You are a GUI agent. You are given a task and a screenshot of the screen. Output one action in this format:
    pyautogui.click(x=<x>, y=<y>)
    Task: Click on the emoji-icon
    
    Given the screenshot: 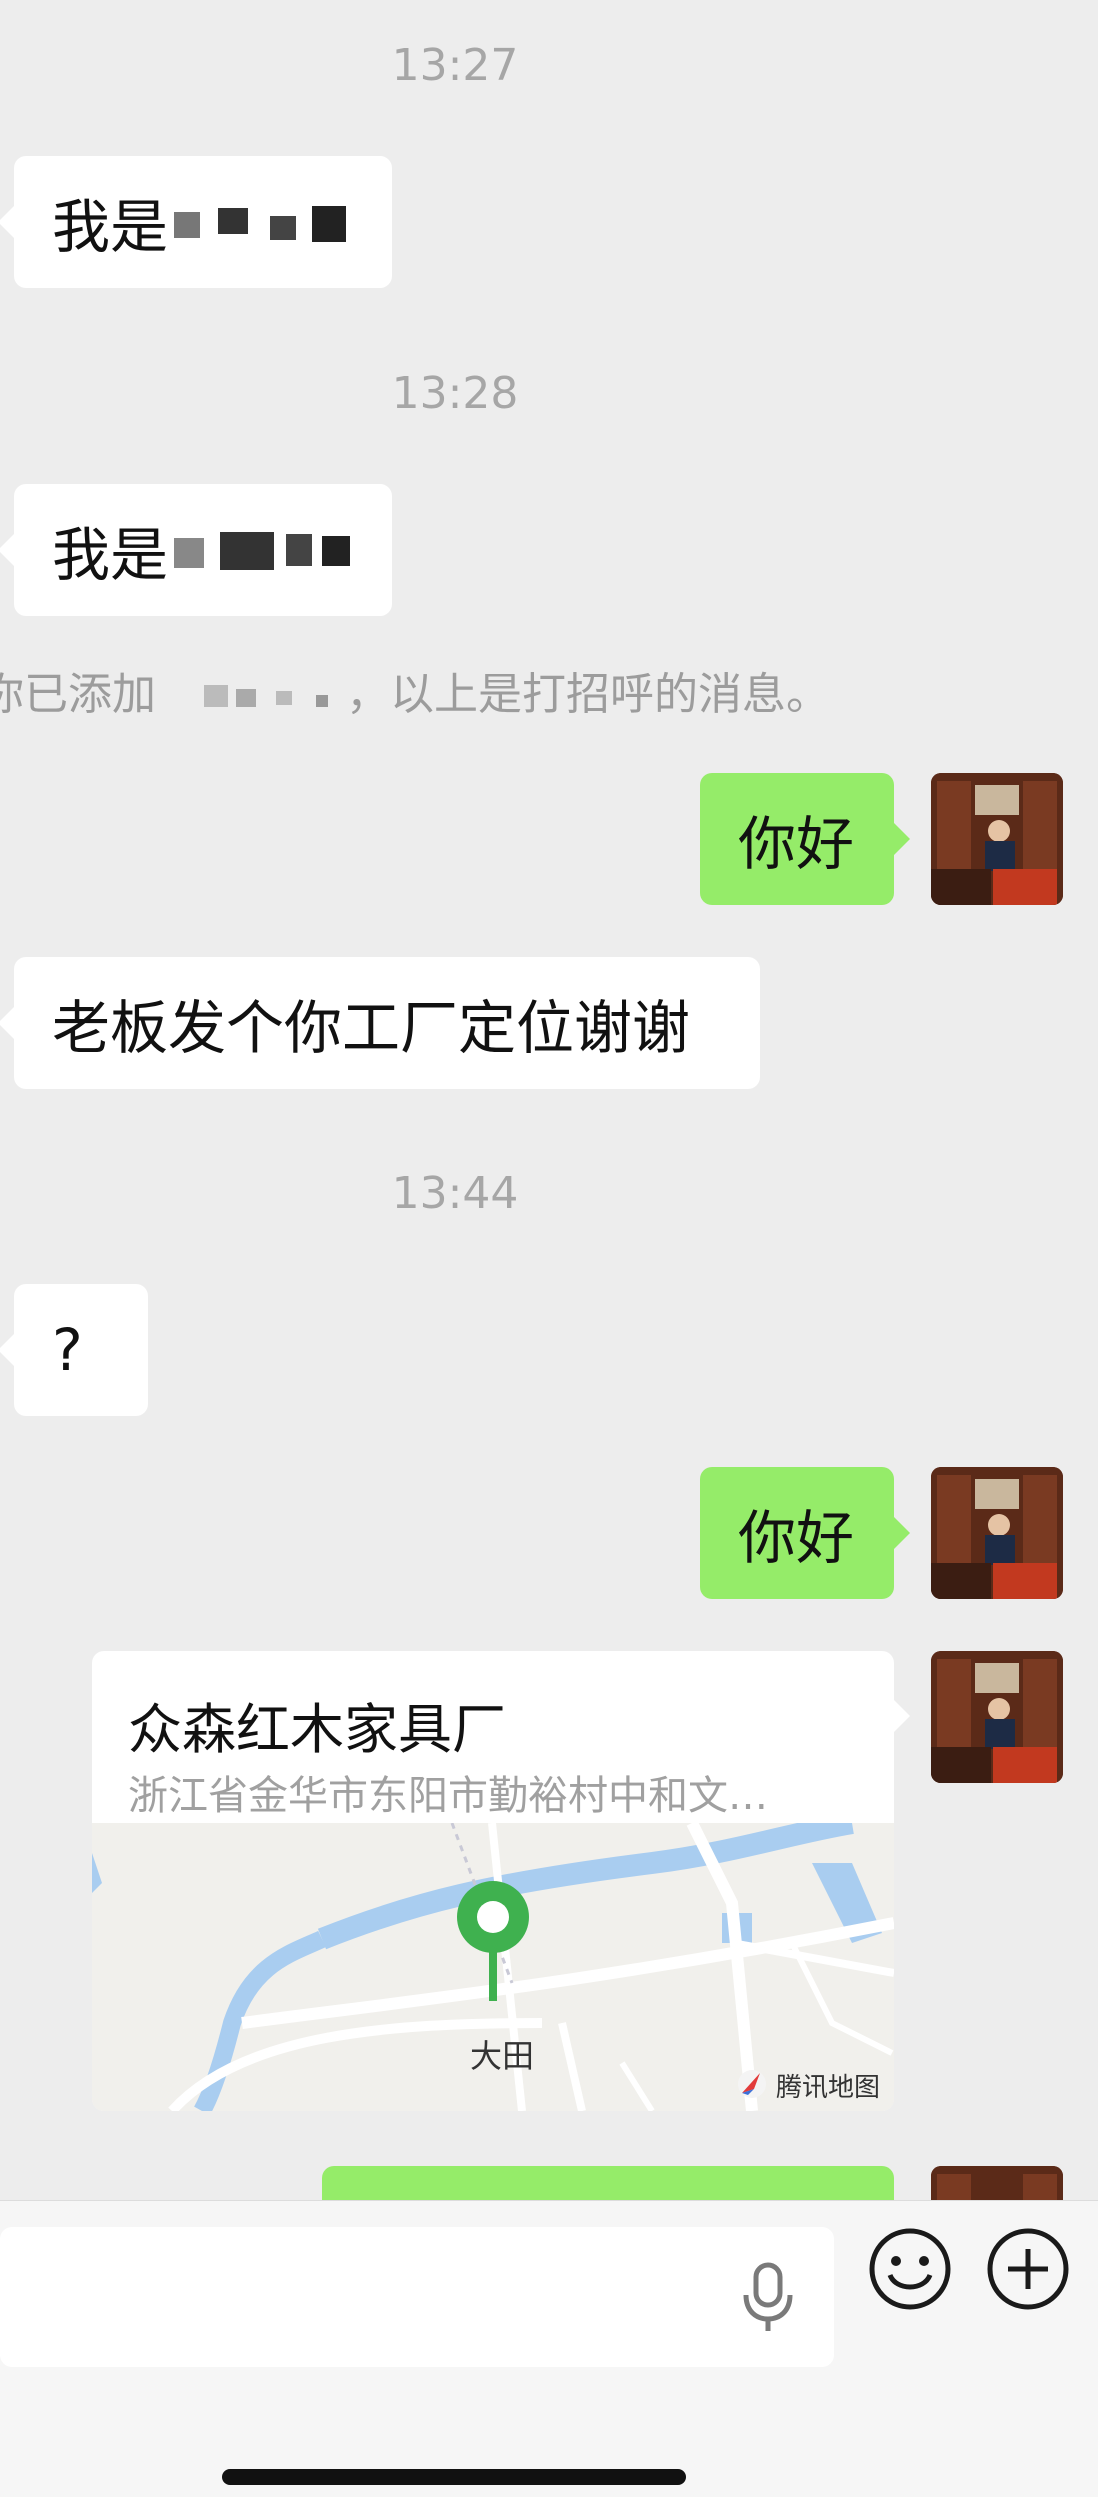 What is the action you would take?
    pyautogui.click(x=910, y=2269)
    